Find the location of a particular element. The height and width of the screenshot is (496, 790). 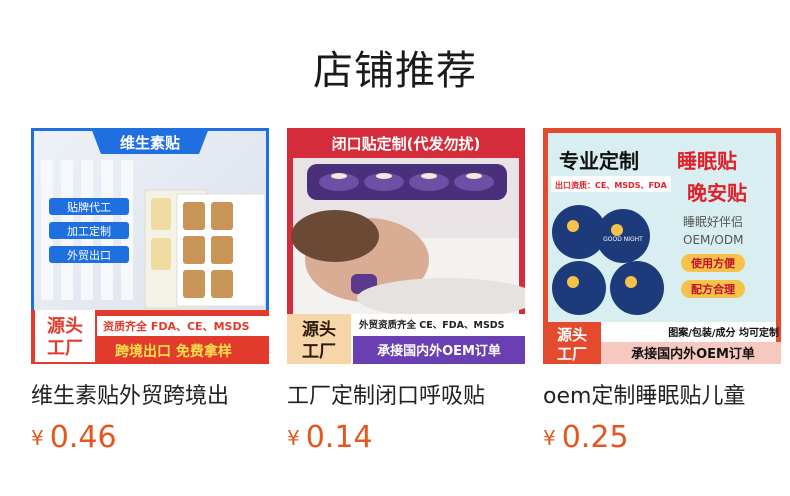

price-value: 0.14 is located at coordinates (339, 437).